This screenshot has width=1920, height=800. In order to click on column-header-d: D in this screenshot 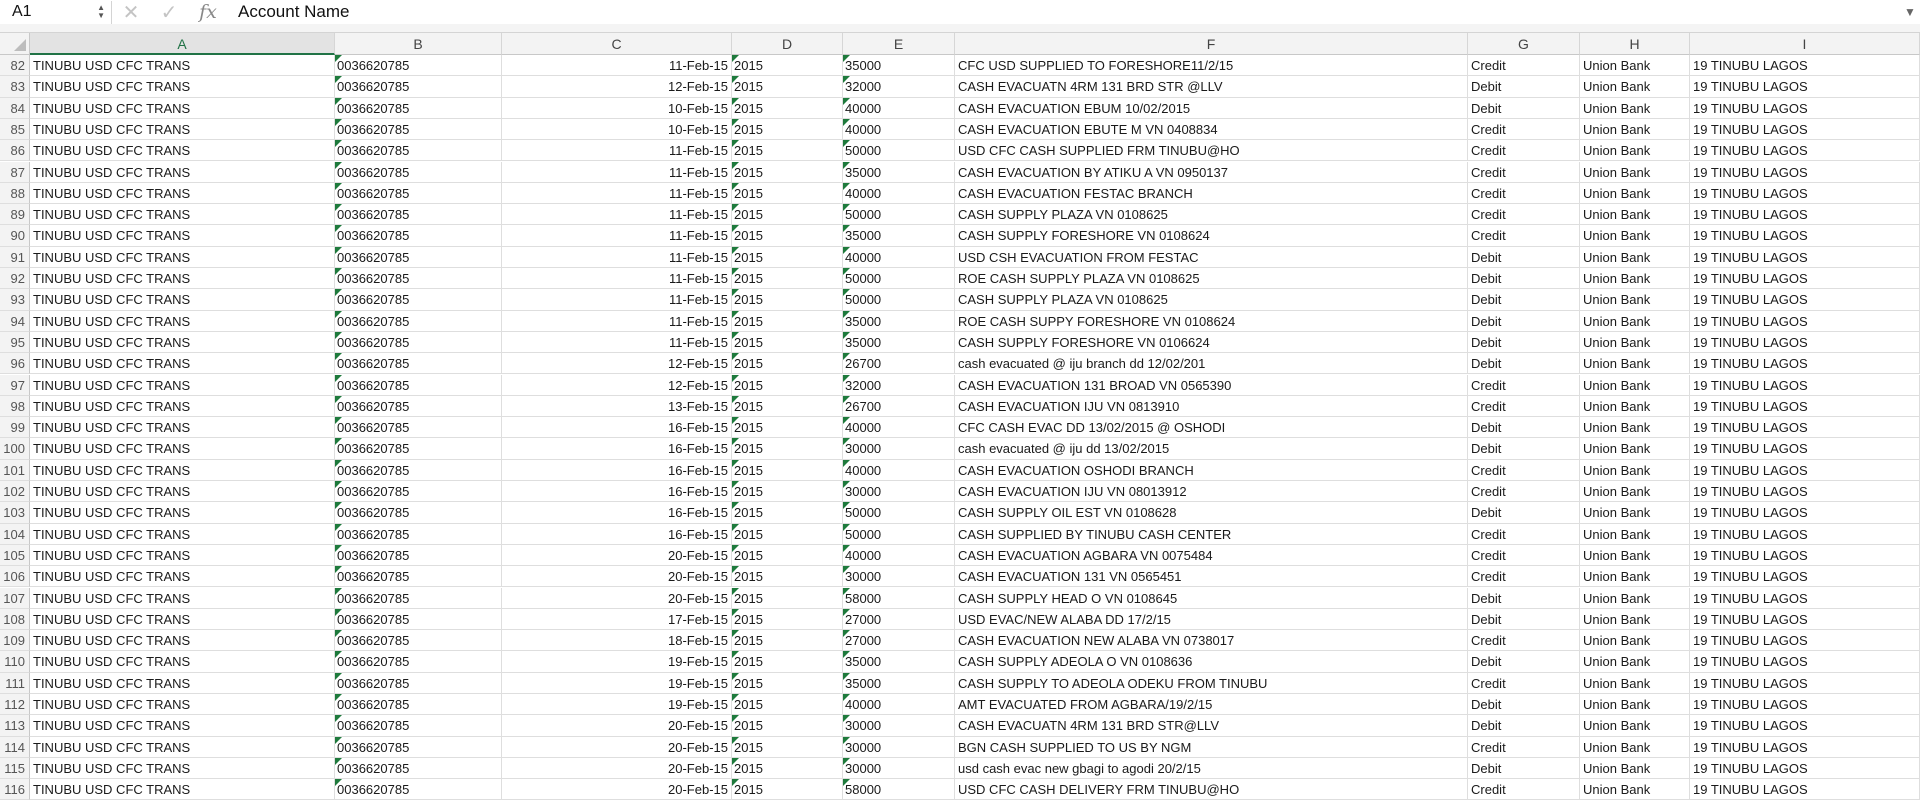, I will do `click(787, 44)`.